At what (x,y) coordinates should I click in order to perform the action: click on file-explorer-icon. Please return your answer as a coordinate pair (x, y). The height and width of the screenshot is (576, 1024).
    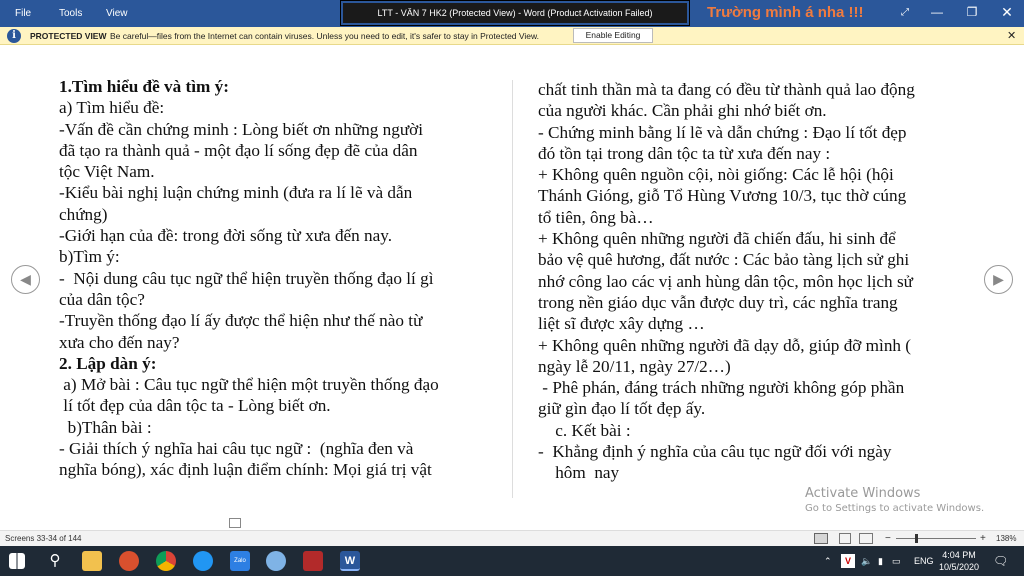
    Looking at the image, I should click on (92, 561).